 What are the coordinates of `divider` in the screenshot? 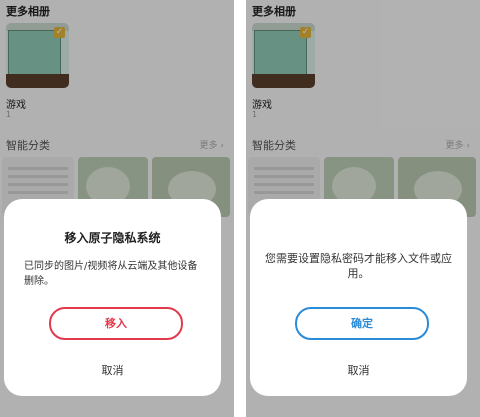 It's located at (240, 208).